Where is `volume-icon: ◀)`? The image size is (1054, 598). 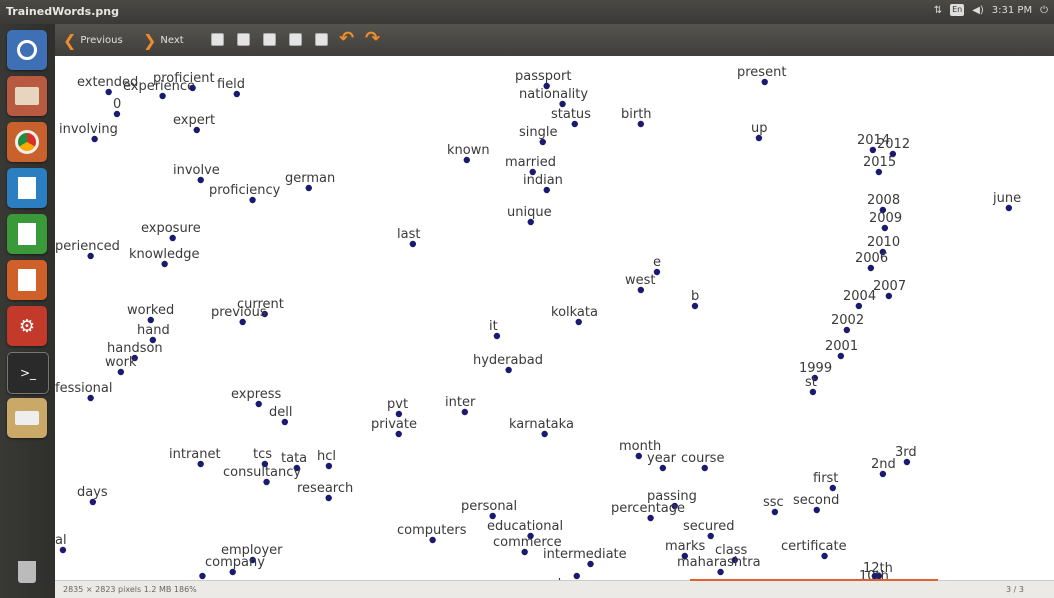 volume-icon: ◀) is located at coordinates (978, 10).